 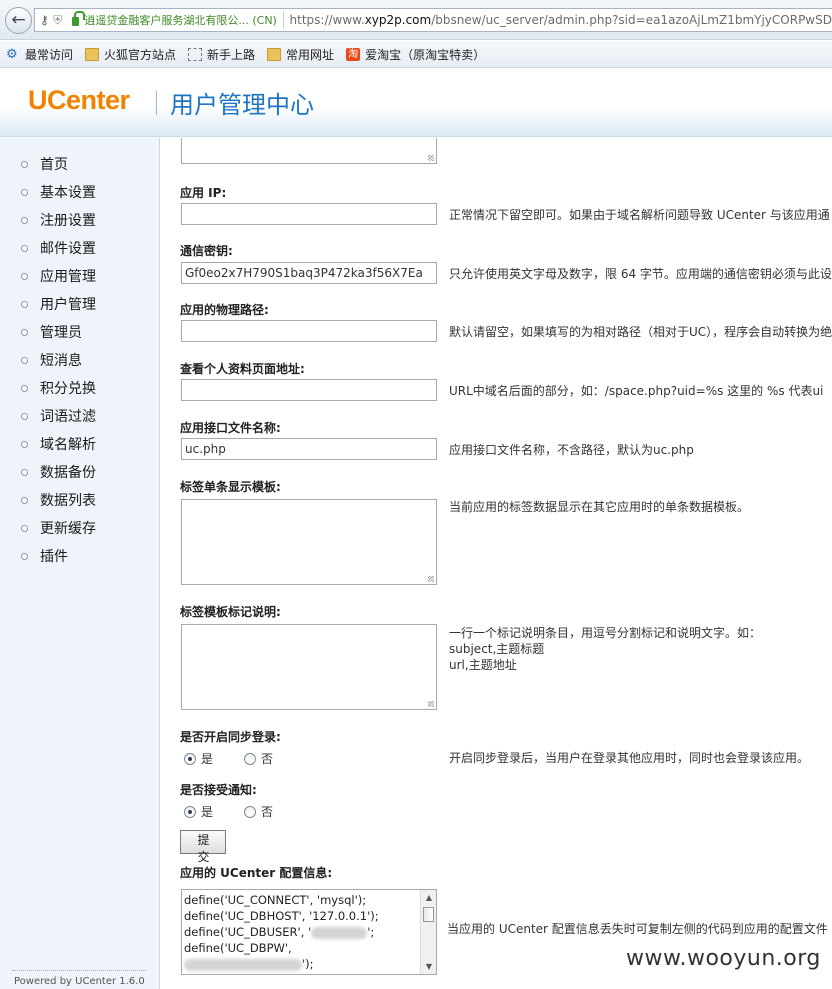 What do you see at coordinates (309, 214) in the screenshot?
I see `app-ip-input` at bounding box center [309, 214].